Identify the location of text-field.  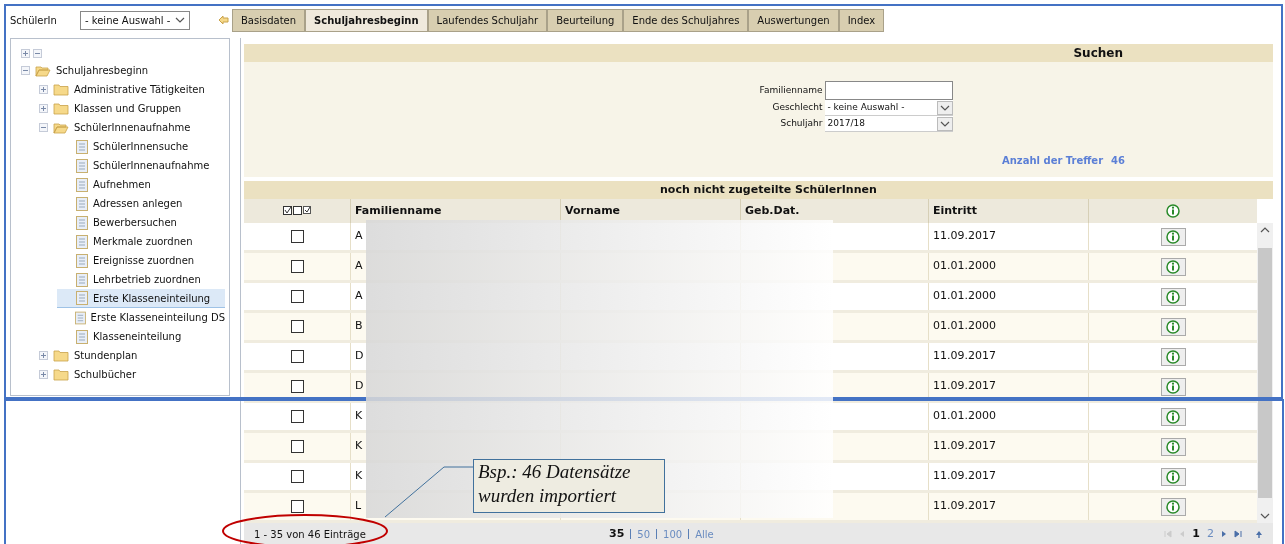
(888, 90).